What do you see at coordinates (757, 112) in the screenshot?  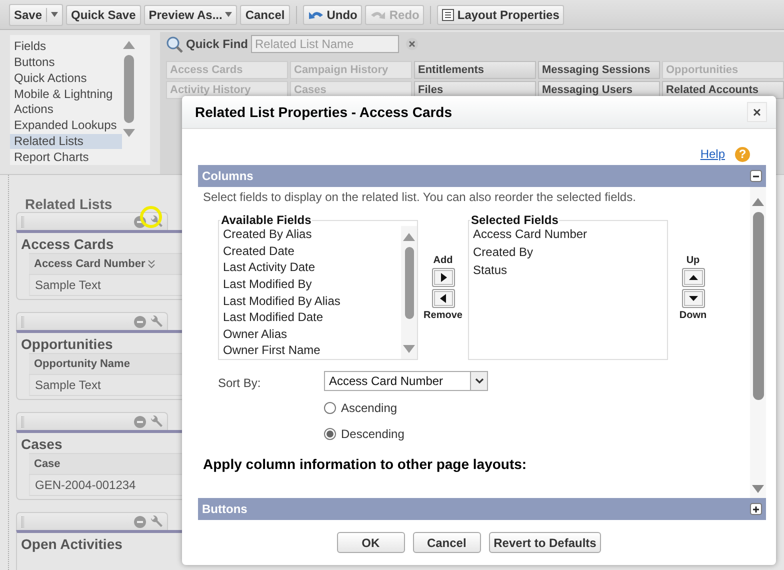 I see `close-button: ×` at bounding box center [757, 112].